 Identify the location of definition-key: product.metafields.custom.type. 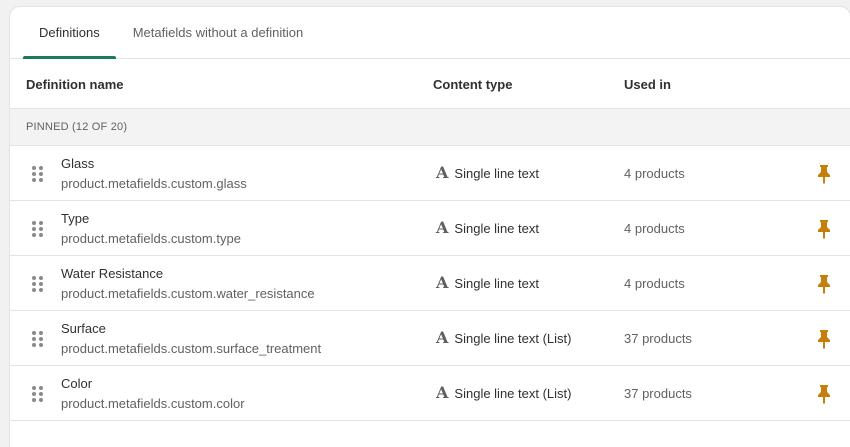
(151, 238).